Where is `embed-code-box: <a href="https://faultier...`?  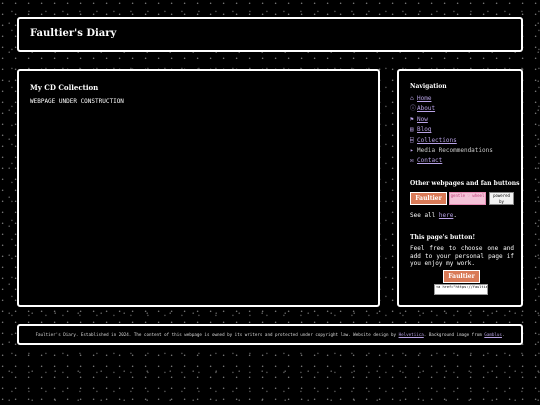 embed-code-box: <a href="https://faultier... is located at coordinates (461, 289).